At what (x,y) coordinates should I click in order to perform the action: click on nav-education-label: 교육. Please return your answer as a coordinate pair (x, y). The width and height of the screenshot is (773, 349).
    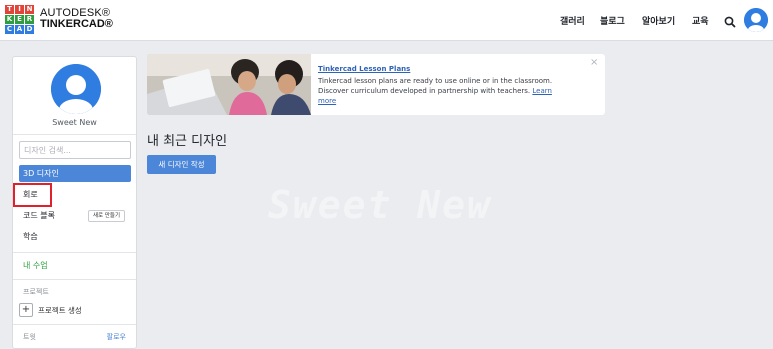
    Looking at the image, I should click on (700, 22).